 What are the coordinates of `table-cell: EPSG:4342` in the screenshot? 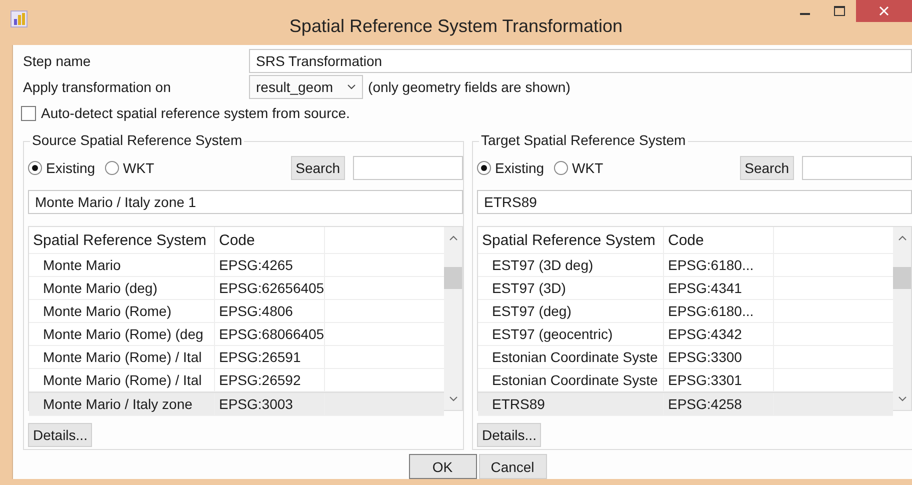 It's located at (719, 334).